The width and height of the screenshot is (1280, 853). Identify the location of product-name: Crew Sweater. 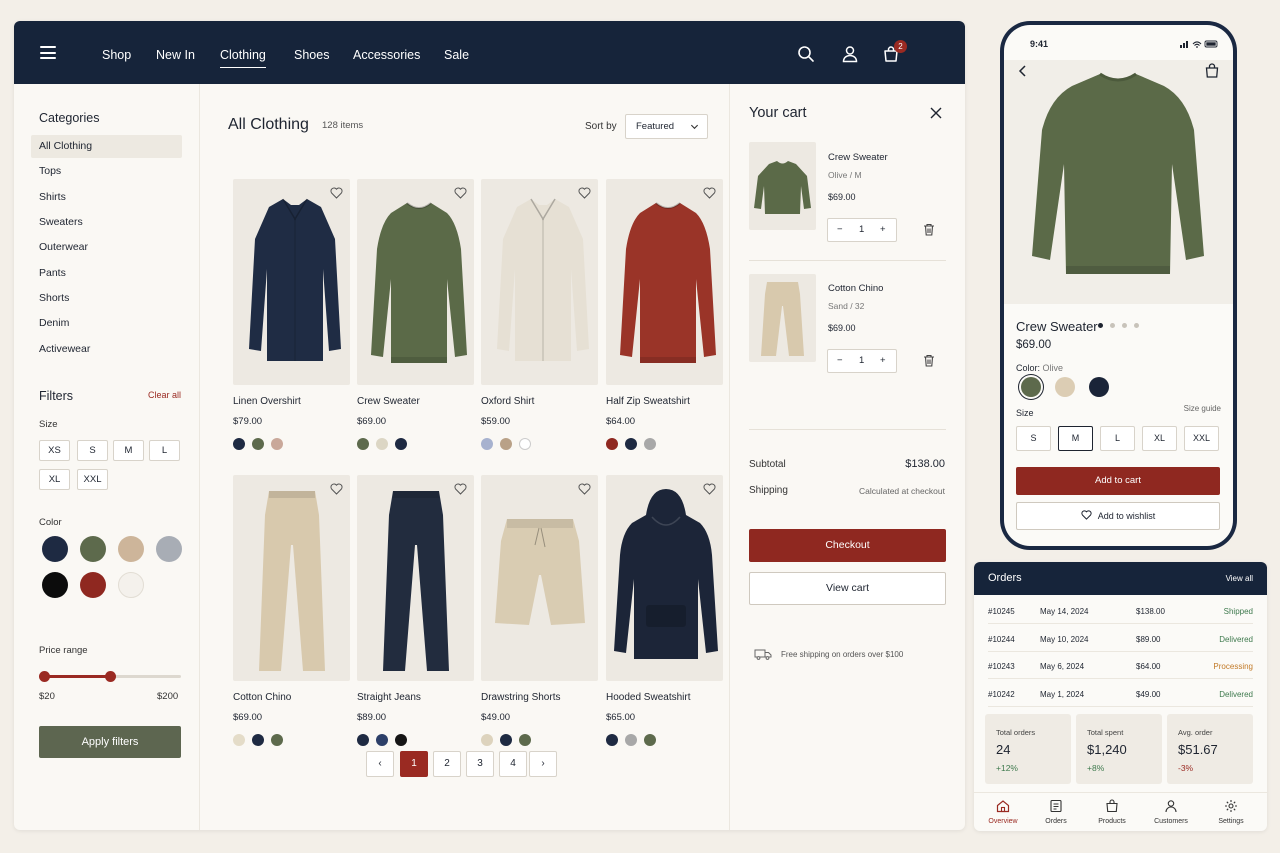
(388, 401).